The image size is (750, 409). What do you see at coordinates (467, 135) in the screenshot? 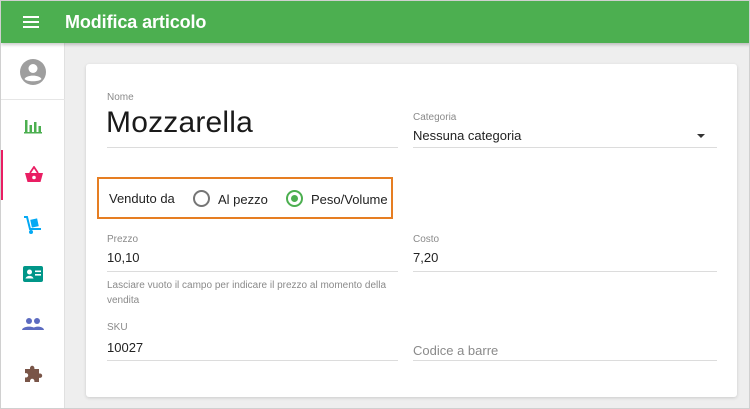
I see `category-select: Nessuna categoria` at bounding box center [467, 135].